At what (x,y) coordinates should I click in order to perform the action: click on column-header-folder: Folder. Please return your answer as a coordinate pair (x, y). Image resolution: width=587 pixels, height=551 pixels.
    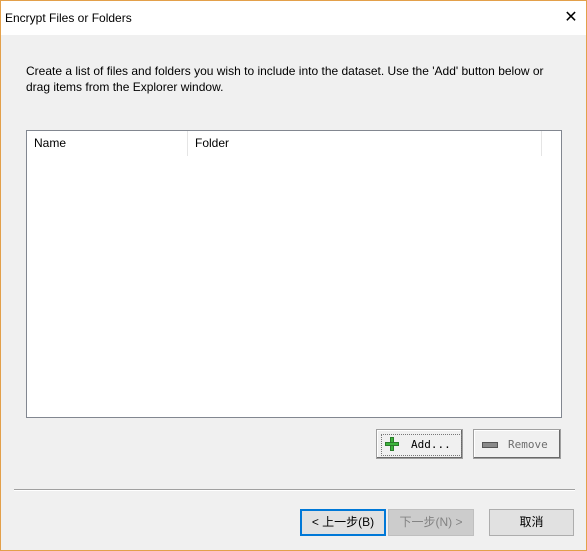
    Looking at the image, I should click on (365, 143).